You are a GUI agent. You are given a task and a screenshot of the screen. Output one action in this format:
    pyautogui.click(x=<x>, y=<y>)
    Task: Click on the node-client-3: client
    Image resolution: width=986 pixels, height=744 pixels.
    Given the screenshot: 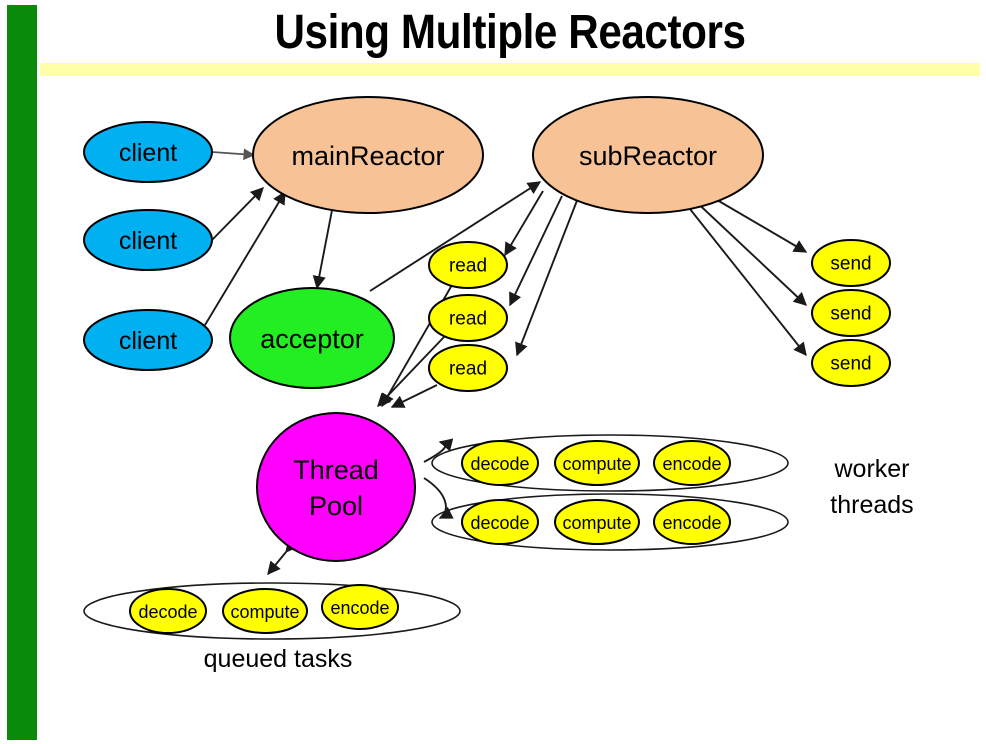 What is the action you would take?
    pyautogui.click(x=148, y=340)
    